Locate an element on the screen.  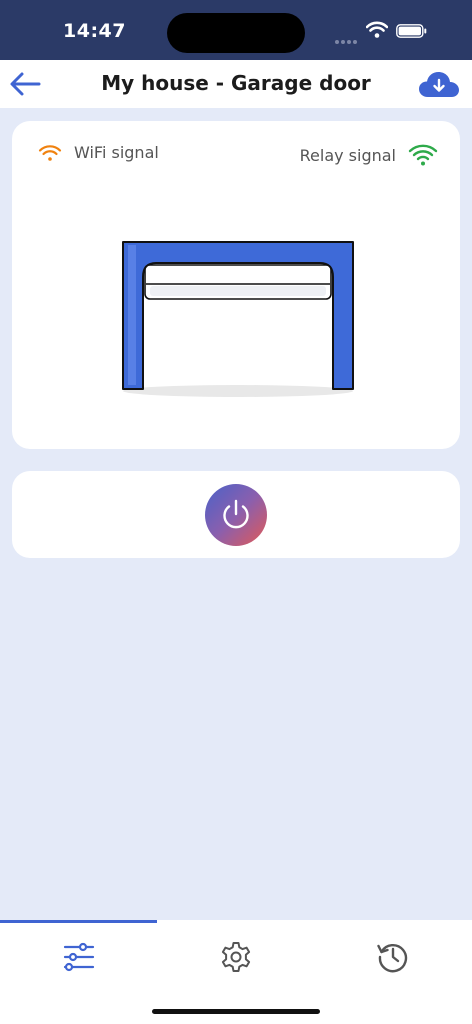
history-icon is located at coordinates (391, 958).